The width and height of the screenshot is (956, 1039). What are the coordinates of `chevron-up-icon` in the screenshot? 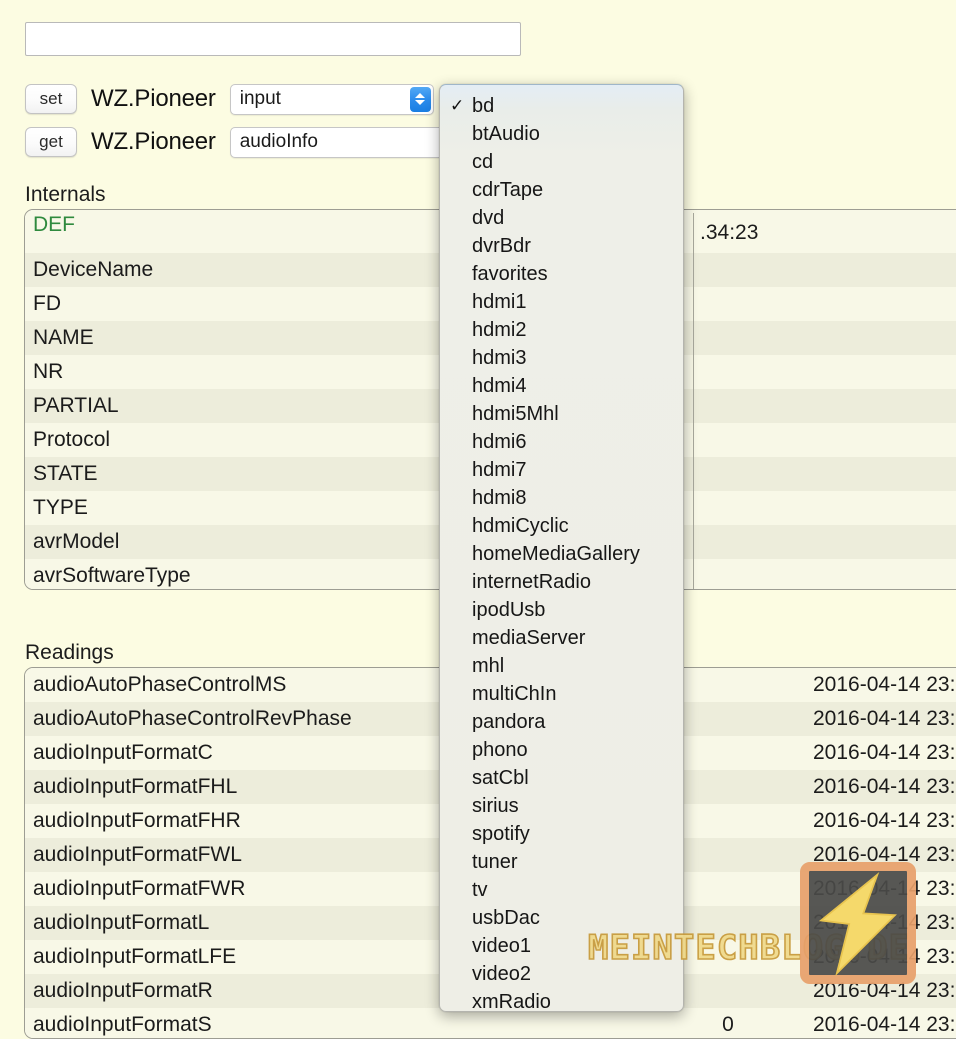 It's located at (420, 95).